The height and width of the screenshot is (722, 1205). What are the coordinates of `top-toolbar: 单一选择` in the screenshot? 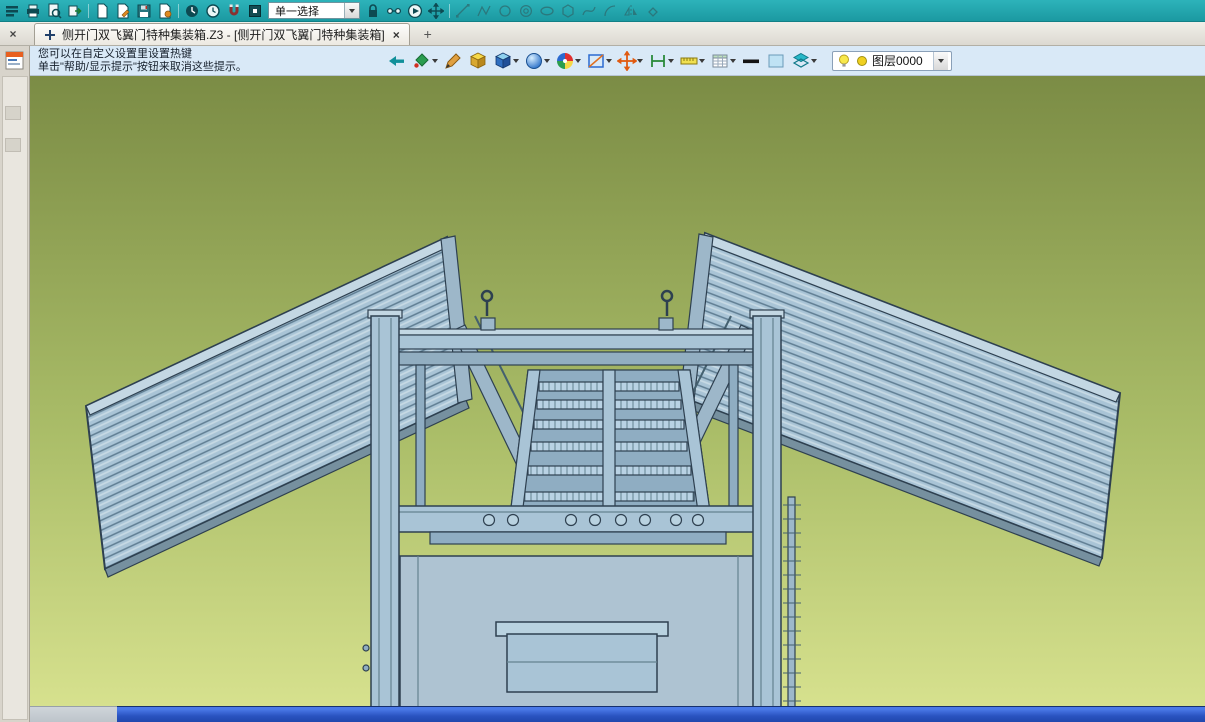 It's located at (602, 11).